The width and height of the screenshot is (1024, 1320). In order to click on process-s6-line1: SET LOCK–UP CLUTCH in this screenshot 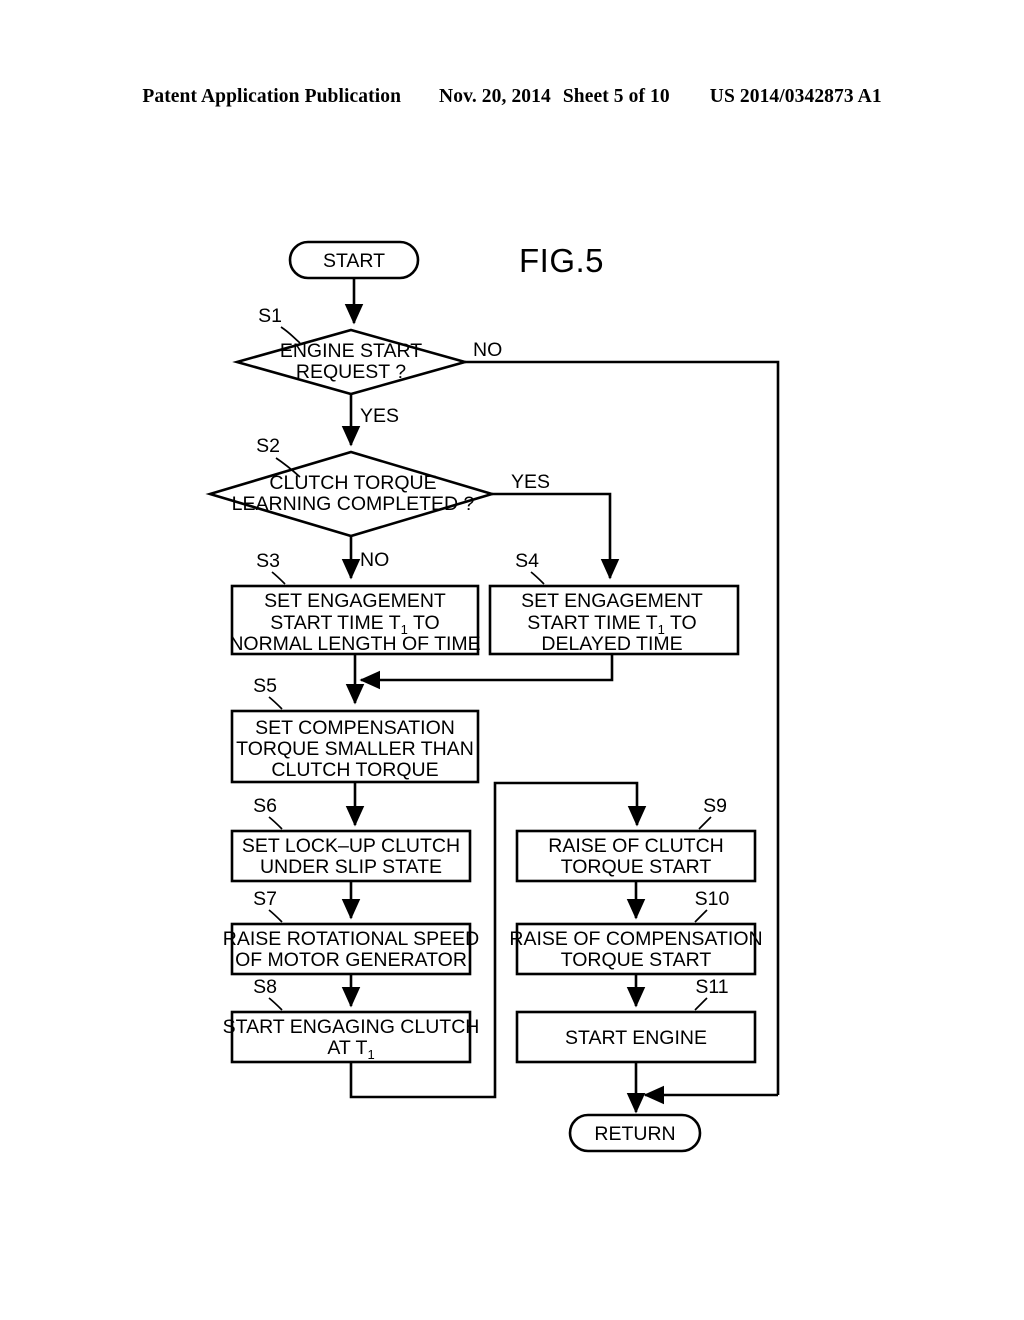, I will do `click(351, 846)`.